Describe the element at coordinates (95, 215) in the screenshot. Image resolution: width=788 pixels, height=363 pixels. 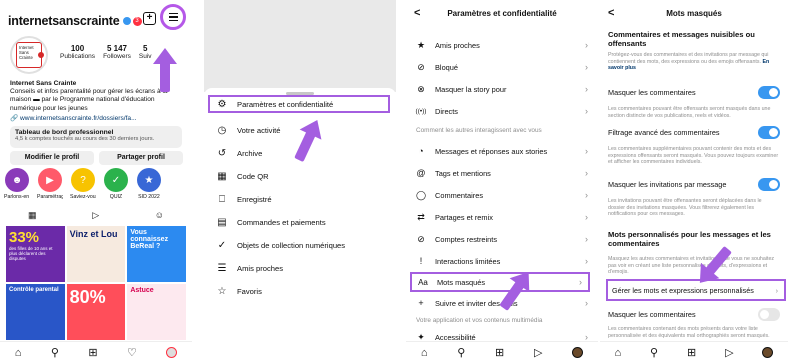
I see `reels-tab-icon: ▷` at that location.